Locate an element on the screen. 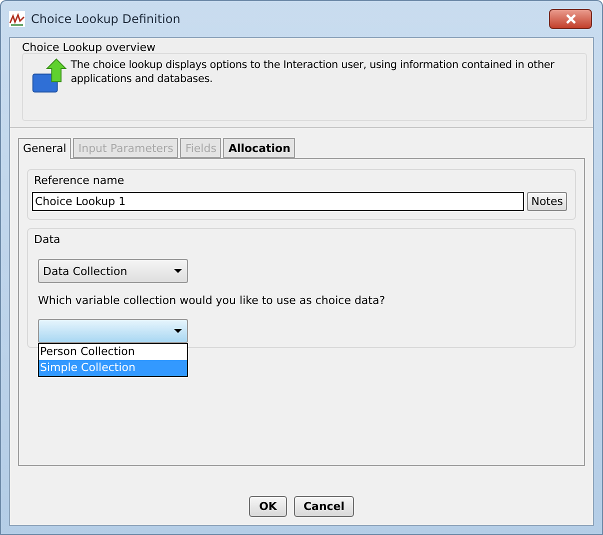 The height and width of the screenshot is (535, 603). ok-button: OK is located at coordinates (268, 506).